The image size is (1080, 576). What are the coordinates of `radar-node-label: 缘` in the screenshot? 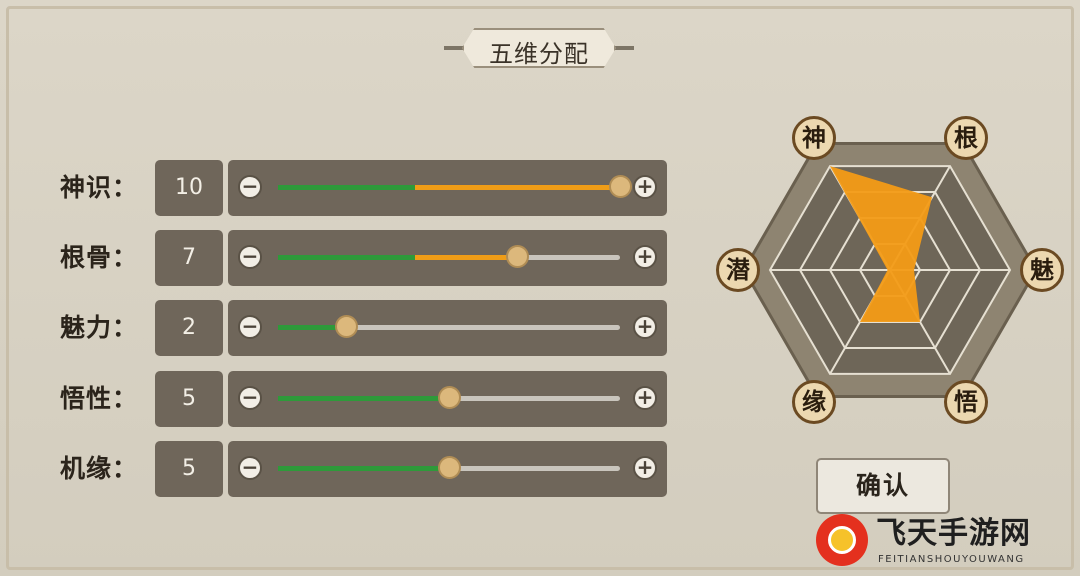 It's located at (814, 401).